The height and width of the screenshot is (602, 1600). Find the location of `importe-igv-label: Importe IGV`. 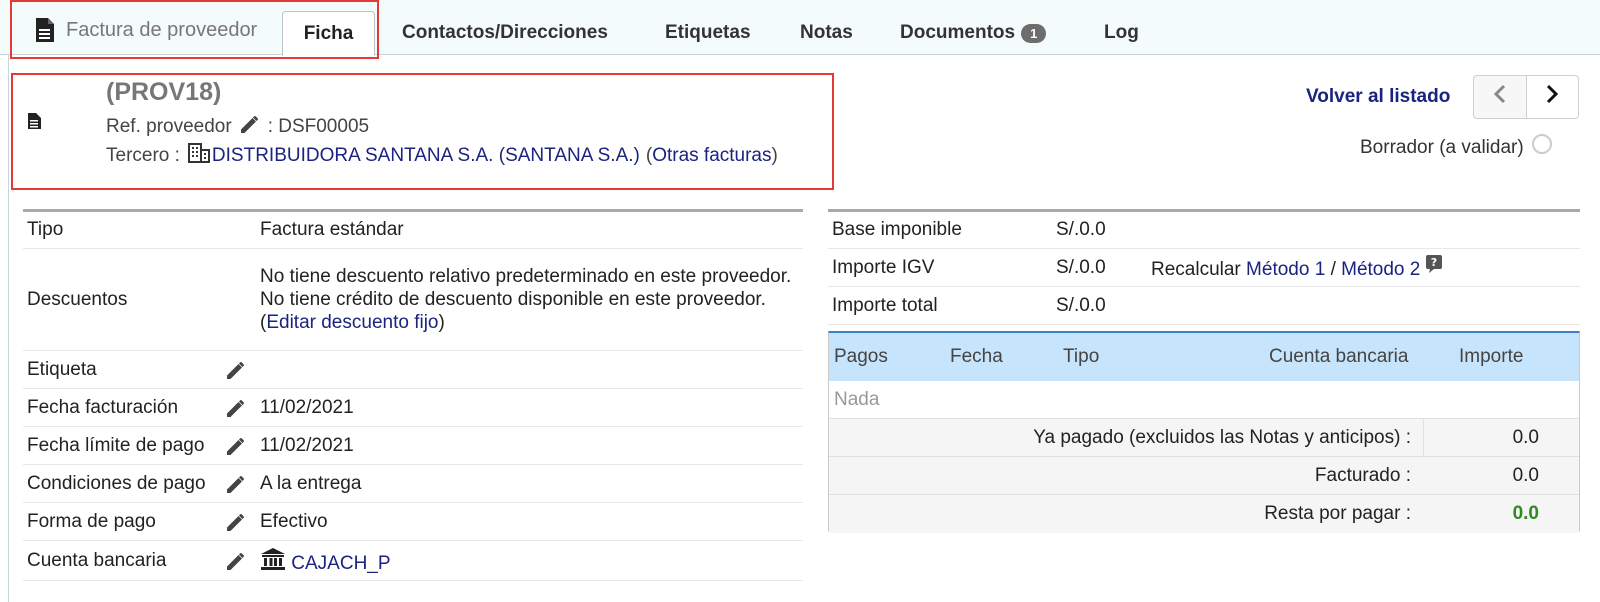

importe-igv-label: Importe IGV is located at coordinates (940, 267).